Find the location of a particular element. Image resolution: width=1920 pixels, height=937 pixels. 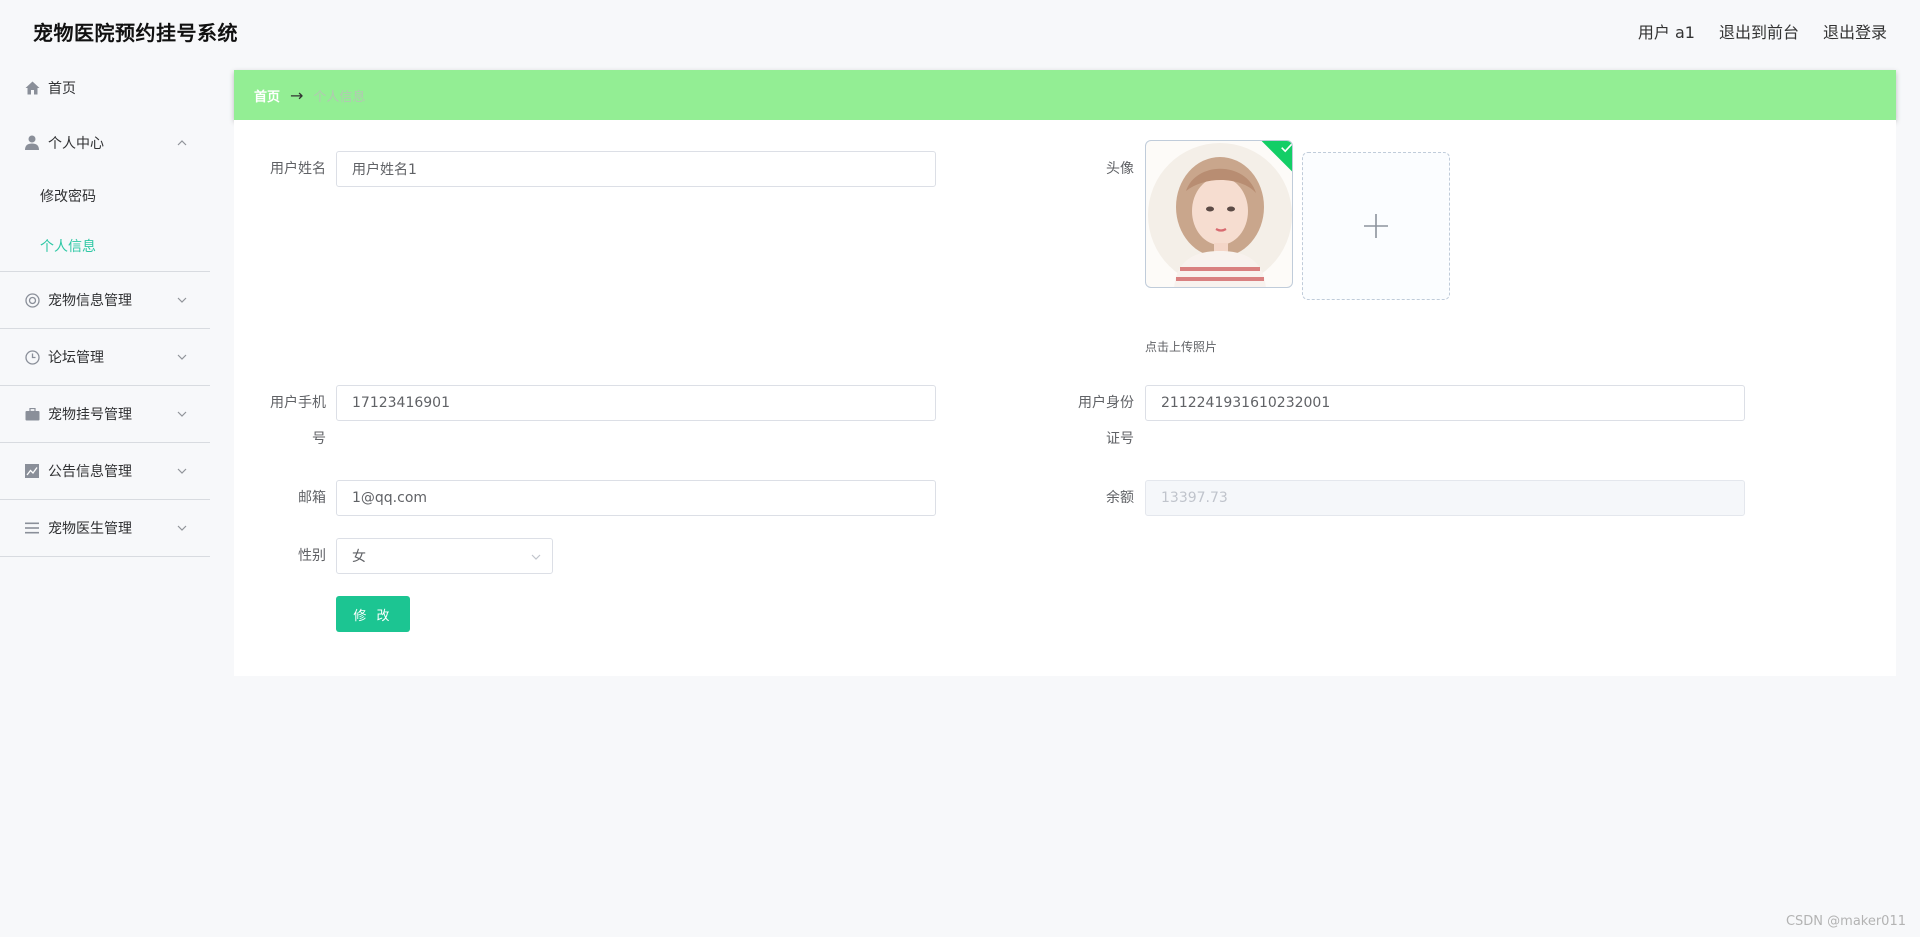

plus-icon is located at coordinates (1376, 226).